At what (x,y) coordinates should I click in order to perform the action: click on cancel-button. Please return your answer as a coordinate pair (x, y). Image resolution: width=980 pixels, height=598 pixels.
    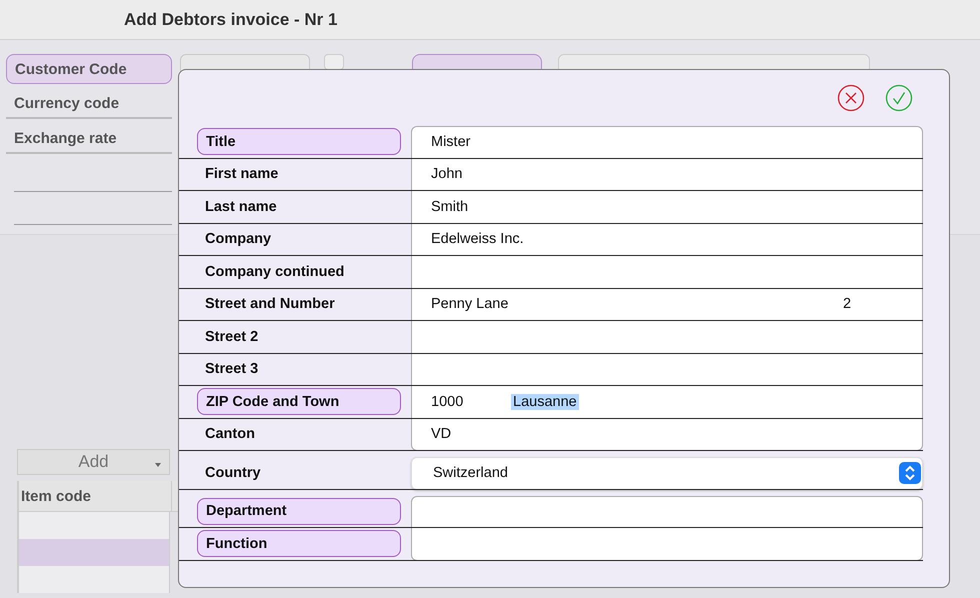
    Looking at the image, I should click on (851, 98).